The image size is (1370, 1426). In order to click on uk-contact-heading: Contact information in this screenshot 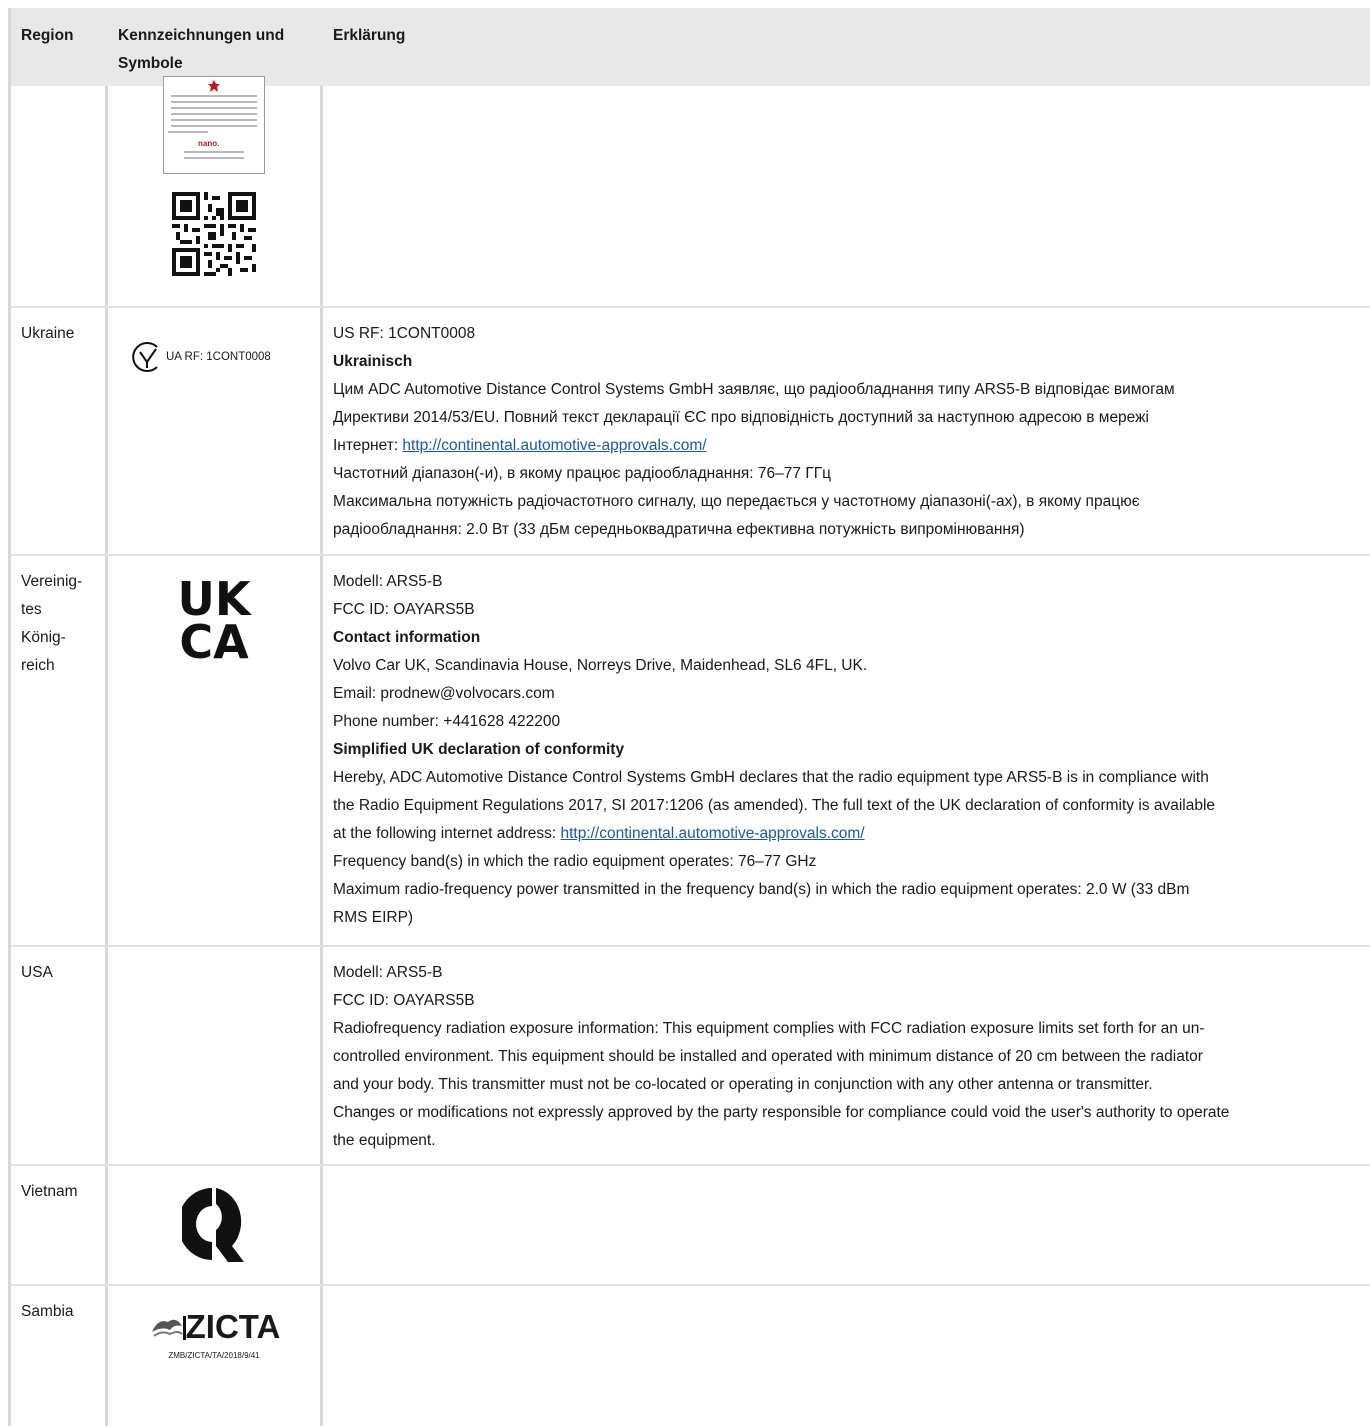, I will do `click(407, 637)`.